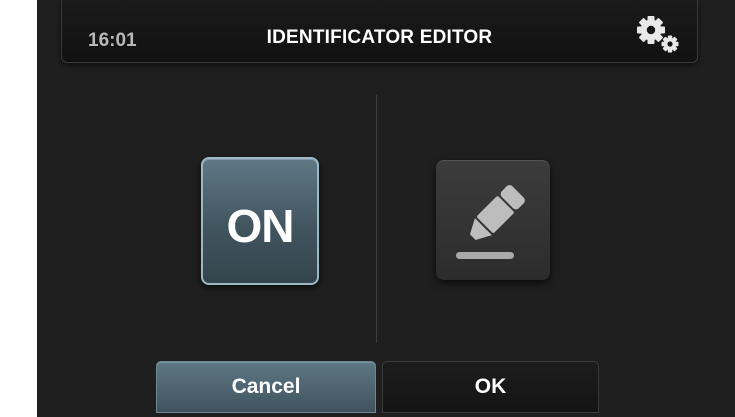  Describe the element at coordinates (376, 219) in the screenshot. I see `center-divider` at that location.